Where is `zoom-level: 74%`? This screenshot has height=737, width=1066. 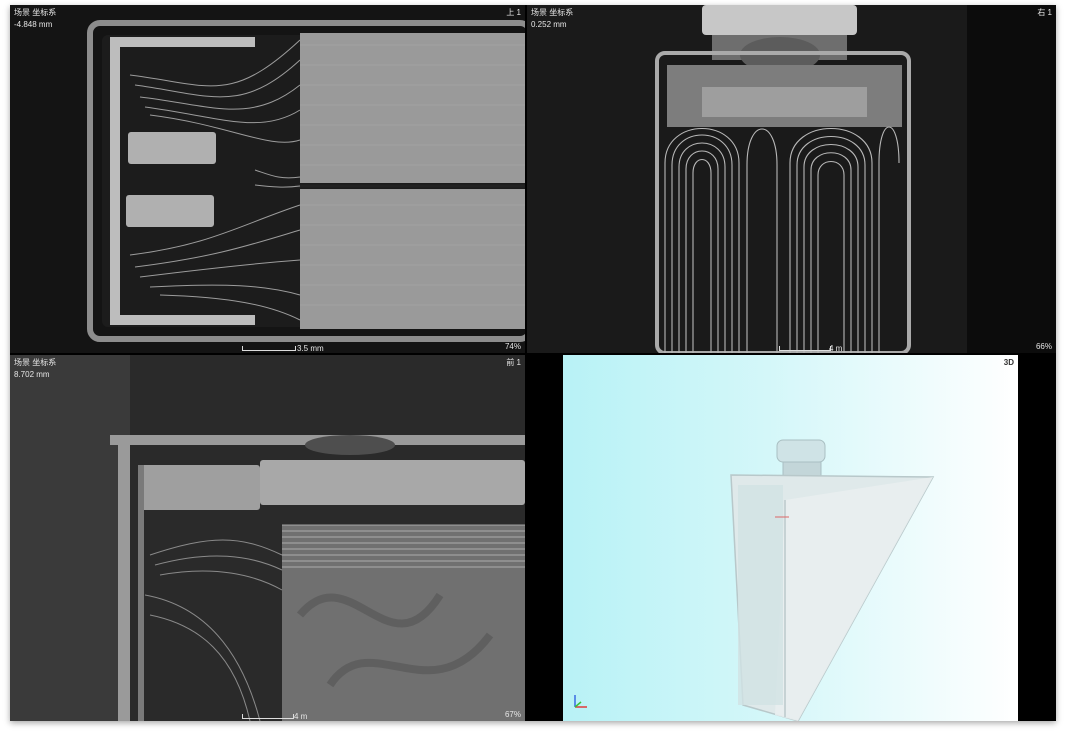 zoom-level: 74% is located at coordinates (513, 347).